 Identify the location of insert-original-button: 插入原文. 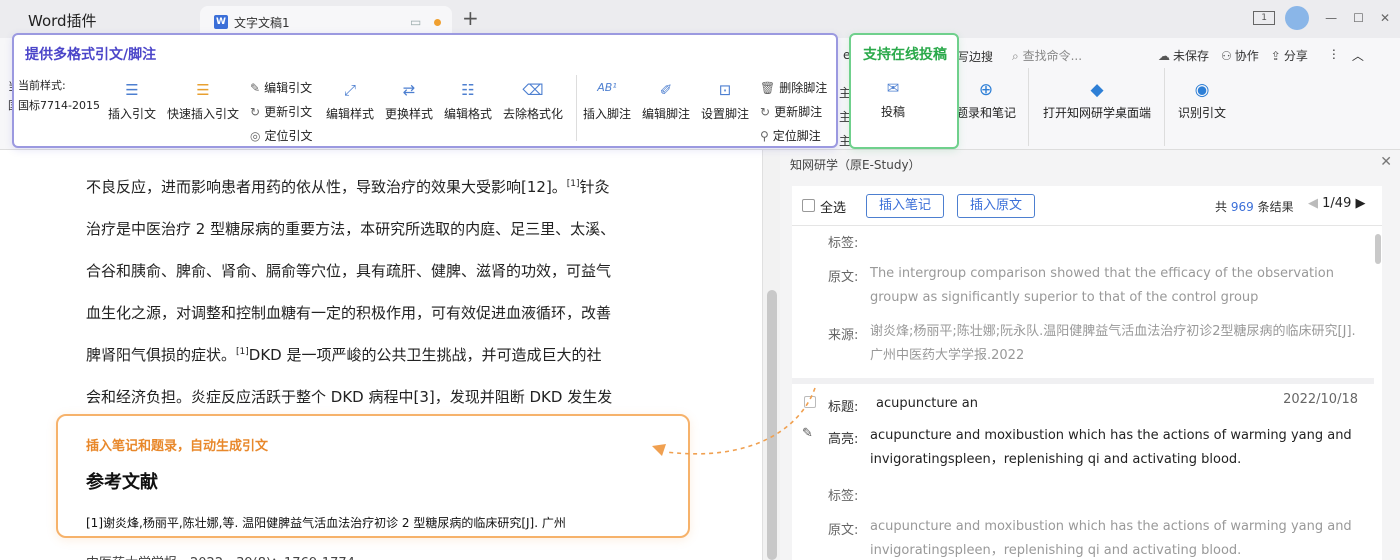
(996, 206).